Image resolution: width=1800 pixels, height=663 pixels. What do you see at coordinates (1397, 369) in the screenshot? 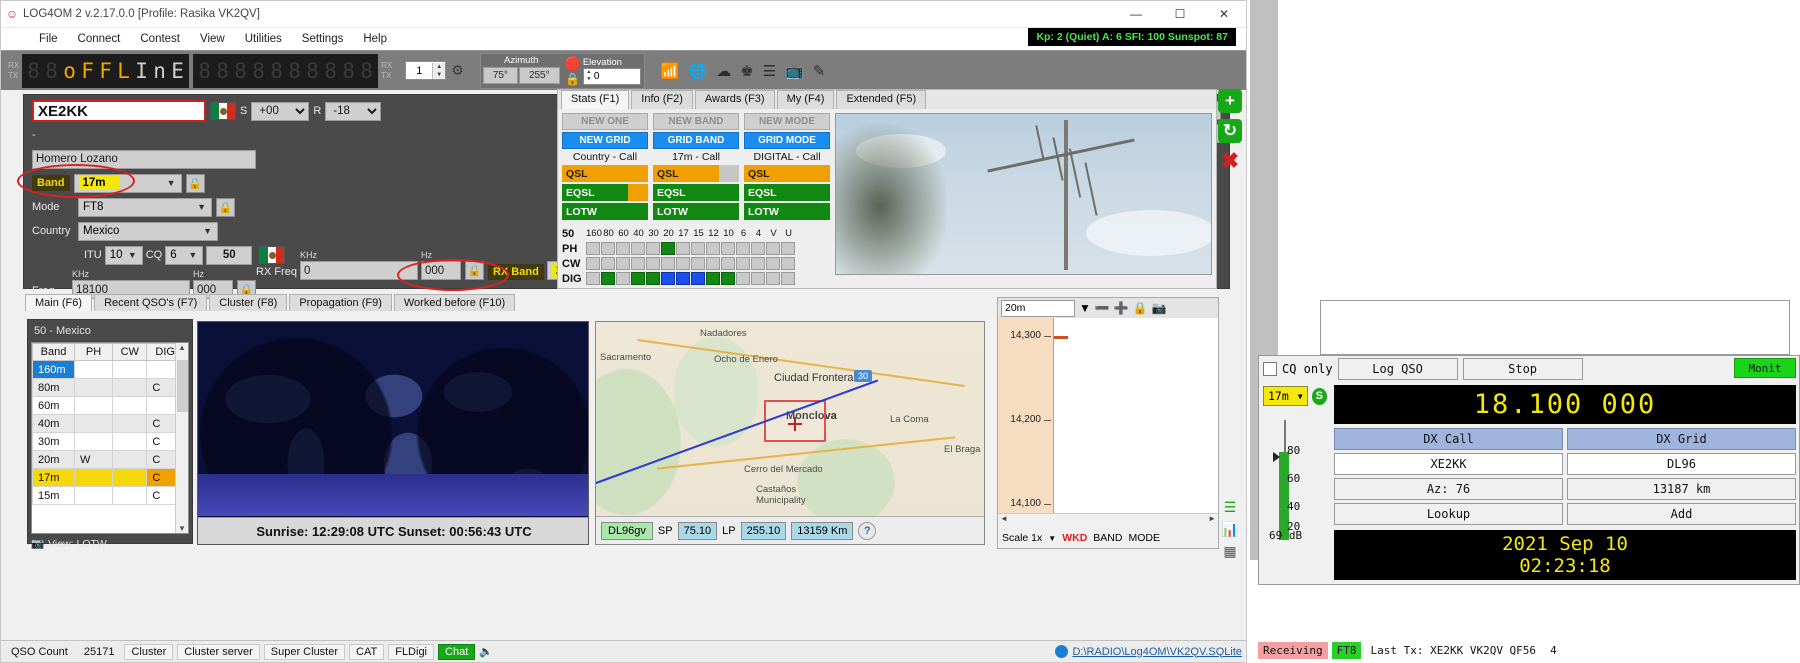
I see `log-qso-button: Log QSO` at bounding box center [1397, 369].